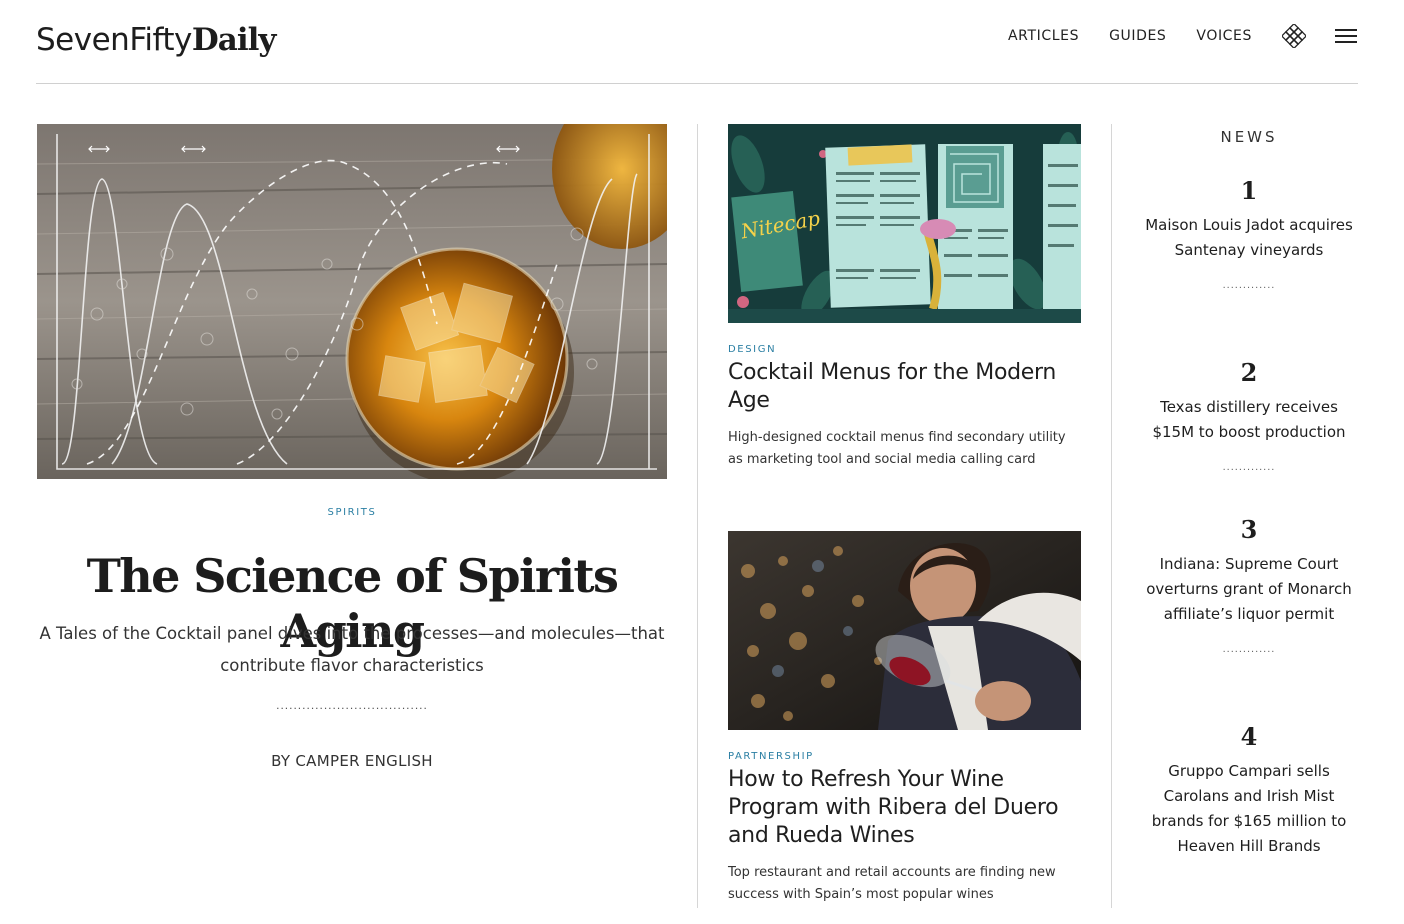  I want to click on nav-articles: ARTICLES, so click(1043, 36).